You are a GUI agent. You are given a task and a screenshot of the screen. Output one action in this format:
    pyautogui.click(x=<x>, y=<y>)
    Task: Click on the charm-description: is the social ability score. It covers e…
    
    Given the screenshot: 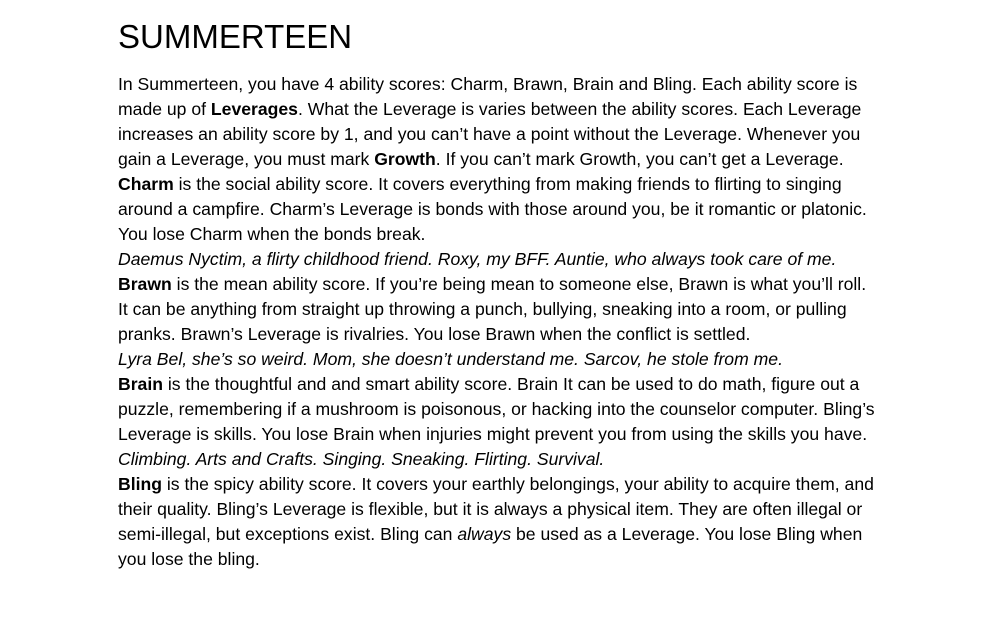 What is the action you would take?
    pyautogui.click(x=492, y=209)
    